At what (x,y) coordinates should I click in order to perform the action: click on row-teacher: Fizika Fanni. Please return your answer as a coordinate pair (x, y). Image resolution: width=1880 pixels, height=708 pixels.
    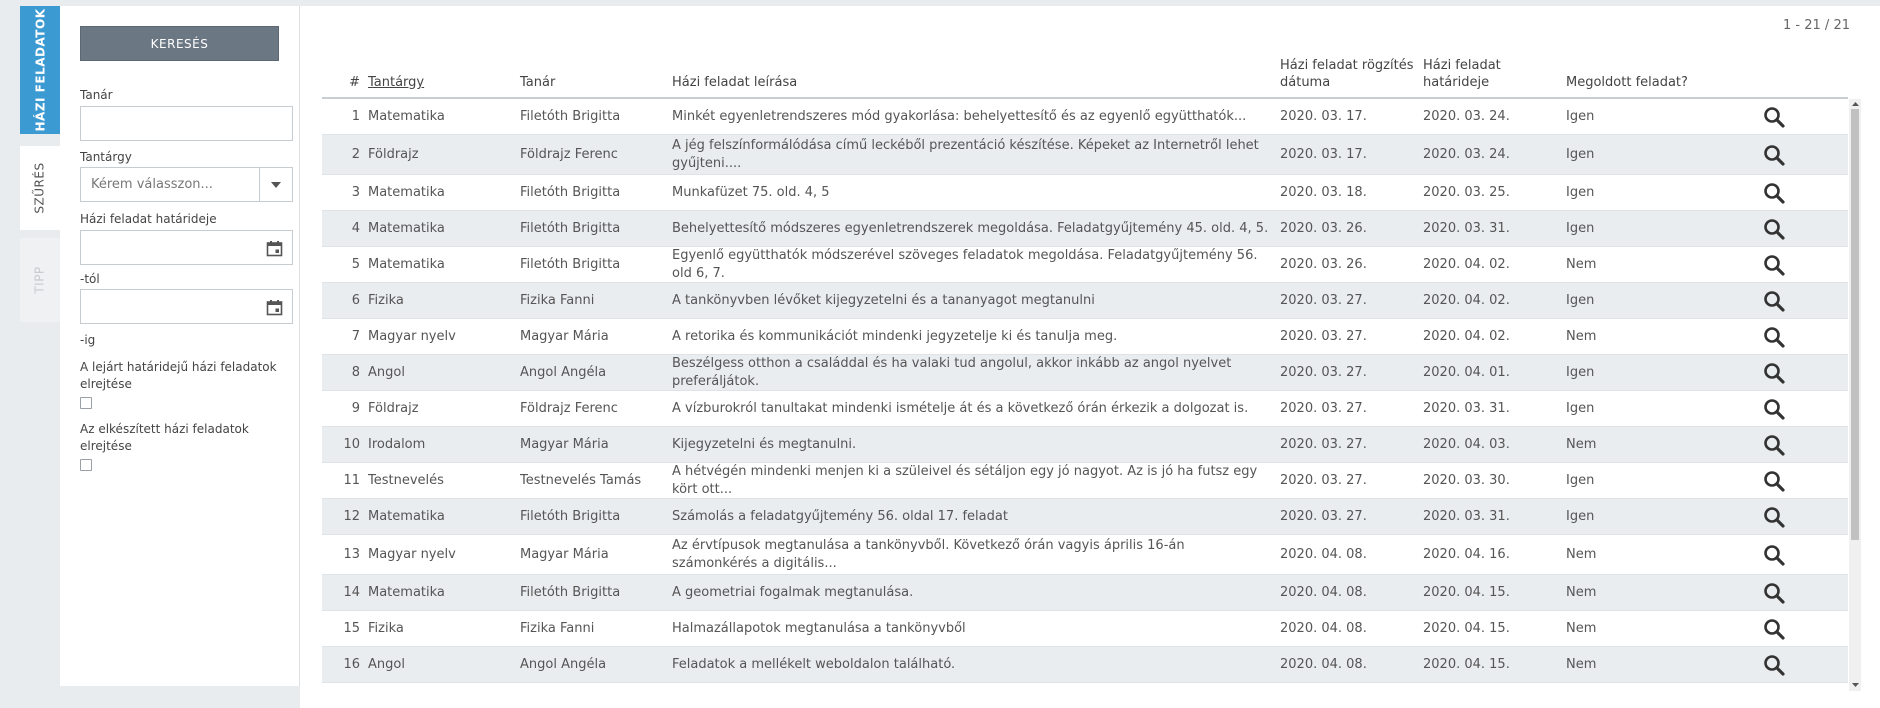
    Looking at the image, I should click on (557, 300).